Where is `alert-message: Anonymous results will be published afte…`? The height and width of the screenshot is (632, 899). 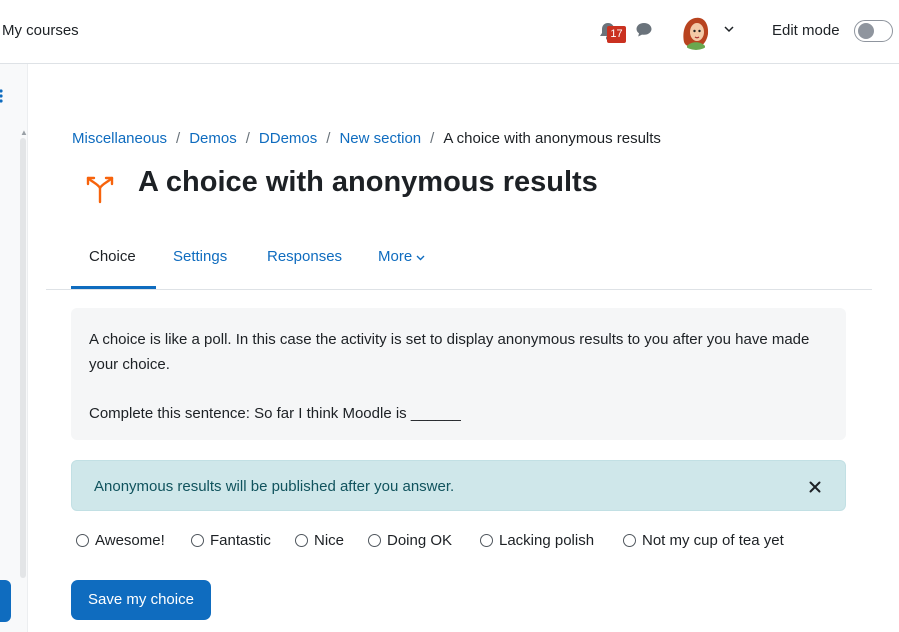
alert-message: Anonymous results will be published afte… is located at coordinates (274, 486).